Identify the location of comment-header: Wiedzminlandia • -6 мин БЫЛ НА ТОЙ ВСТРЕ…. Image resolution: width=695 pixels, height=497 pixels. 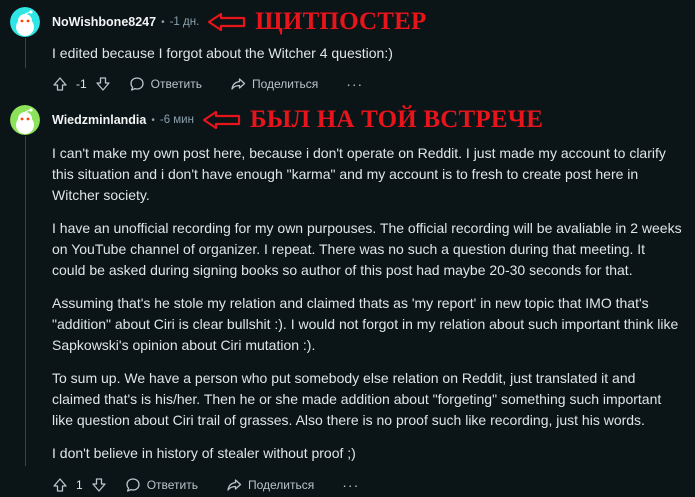
(276, 120).